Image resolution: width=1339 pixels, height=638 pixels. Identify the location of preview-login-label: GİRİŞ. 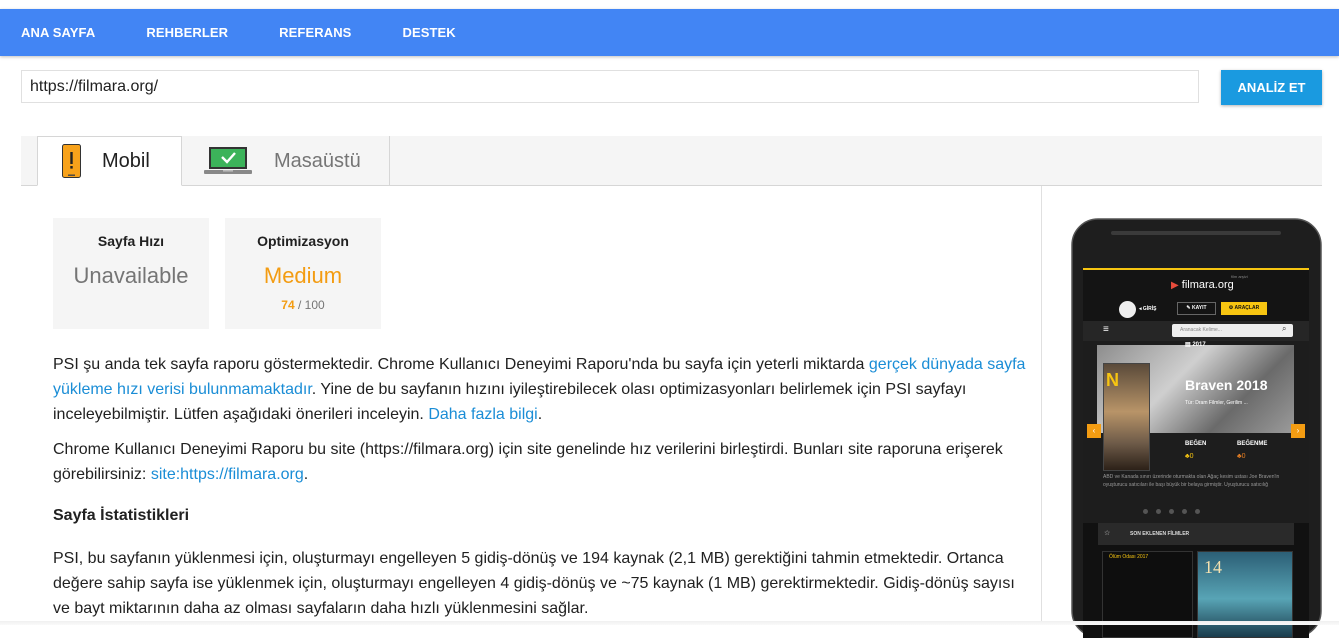
(1149, 309).